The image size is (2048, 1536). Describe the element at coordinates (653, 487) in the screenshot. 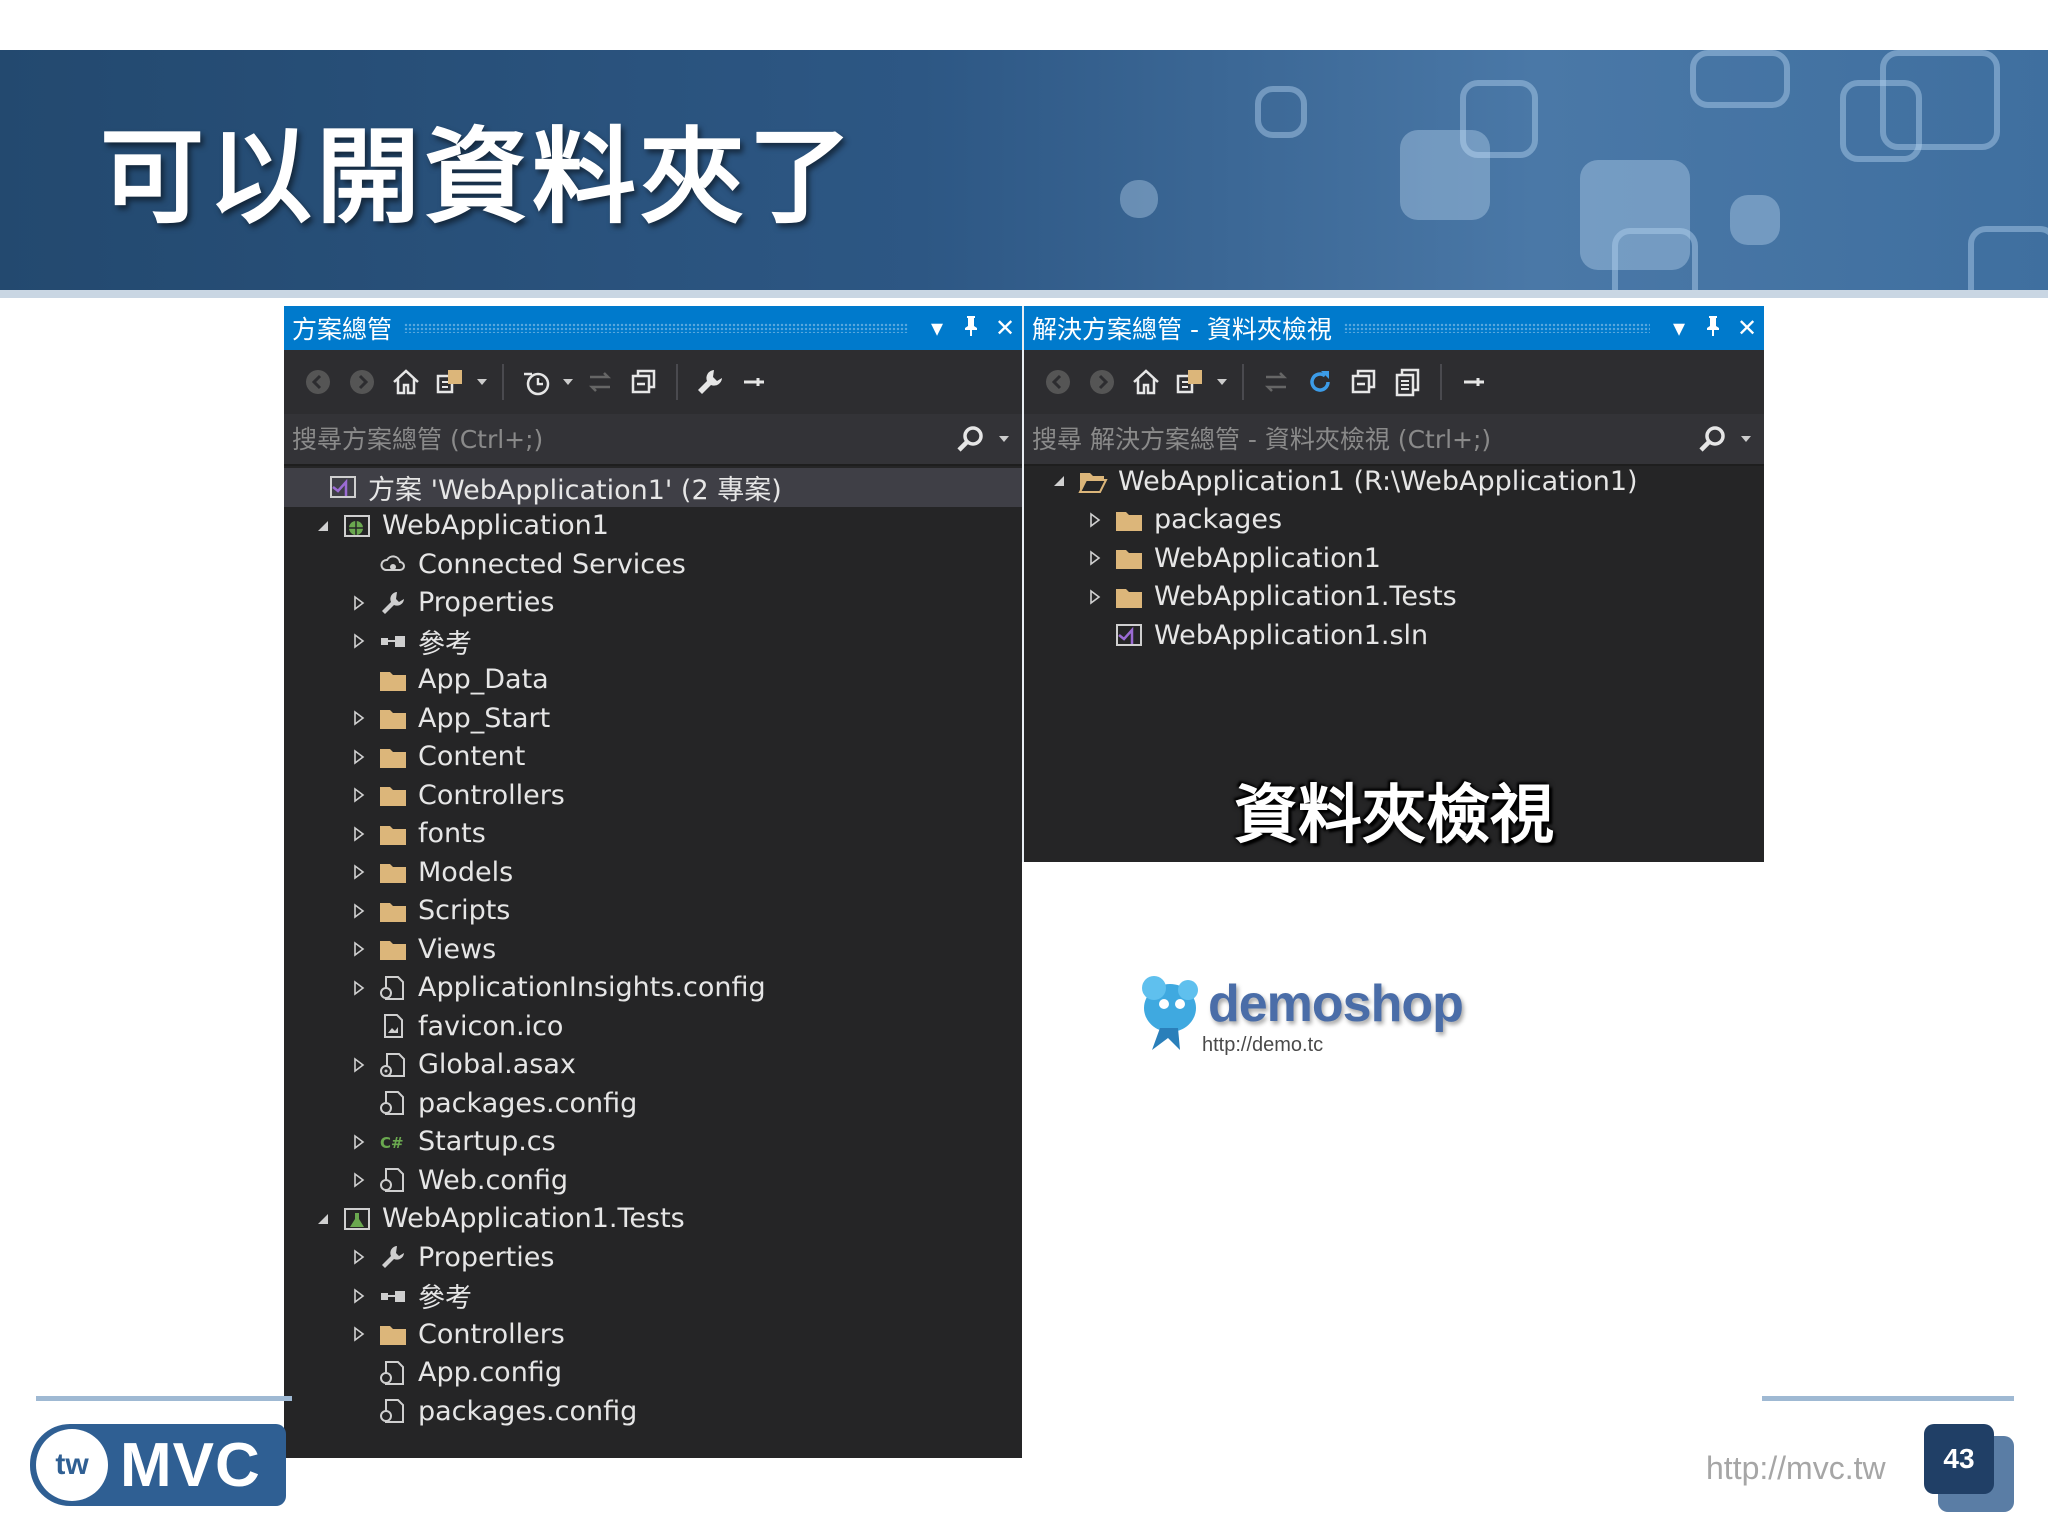

I see `tree-row: 方案 'WebApplication1' (2 專案)` at that location.